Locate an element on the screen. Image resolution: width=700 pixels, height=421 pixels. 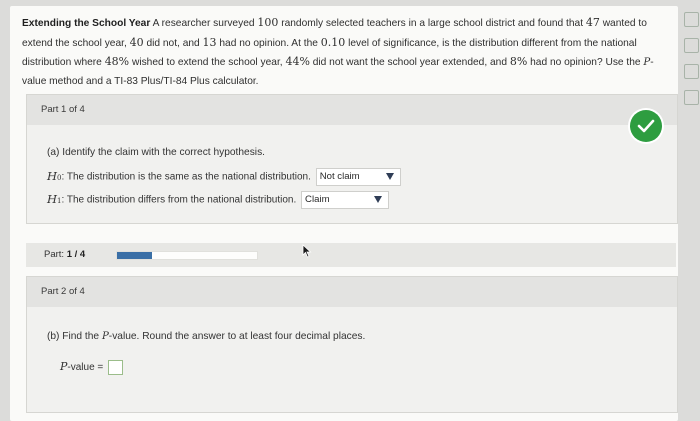
part1-header: Part 1 of 4 is located at coordinates (352, 110).